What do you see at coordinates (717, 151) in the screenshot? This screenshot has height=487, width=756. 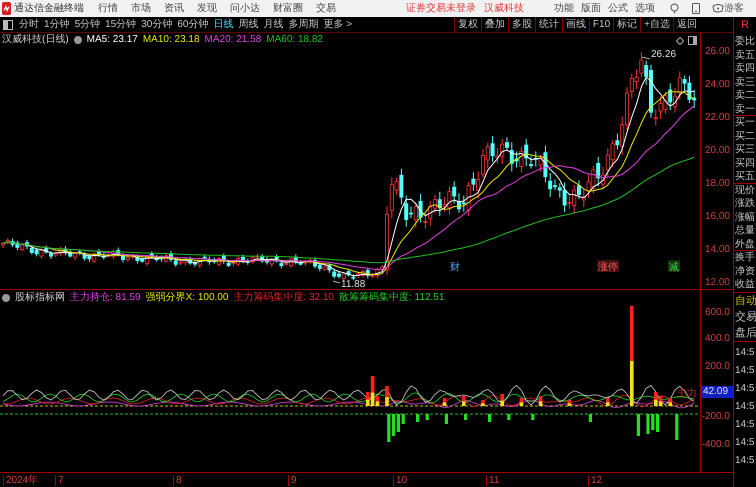 I see `price-axis-label: 20.00` at bounding box center [717, 151].